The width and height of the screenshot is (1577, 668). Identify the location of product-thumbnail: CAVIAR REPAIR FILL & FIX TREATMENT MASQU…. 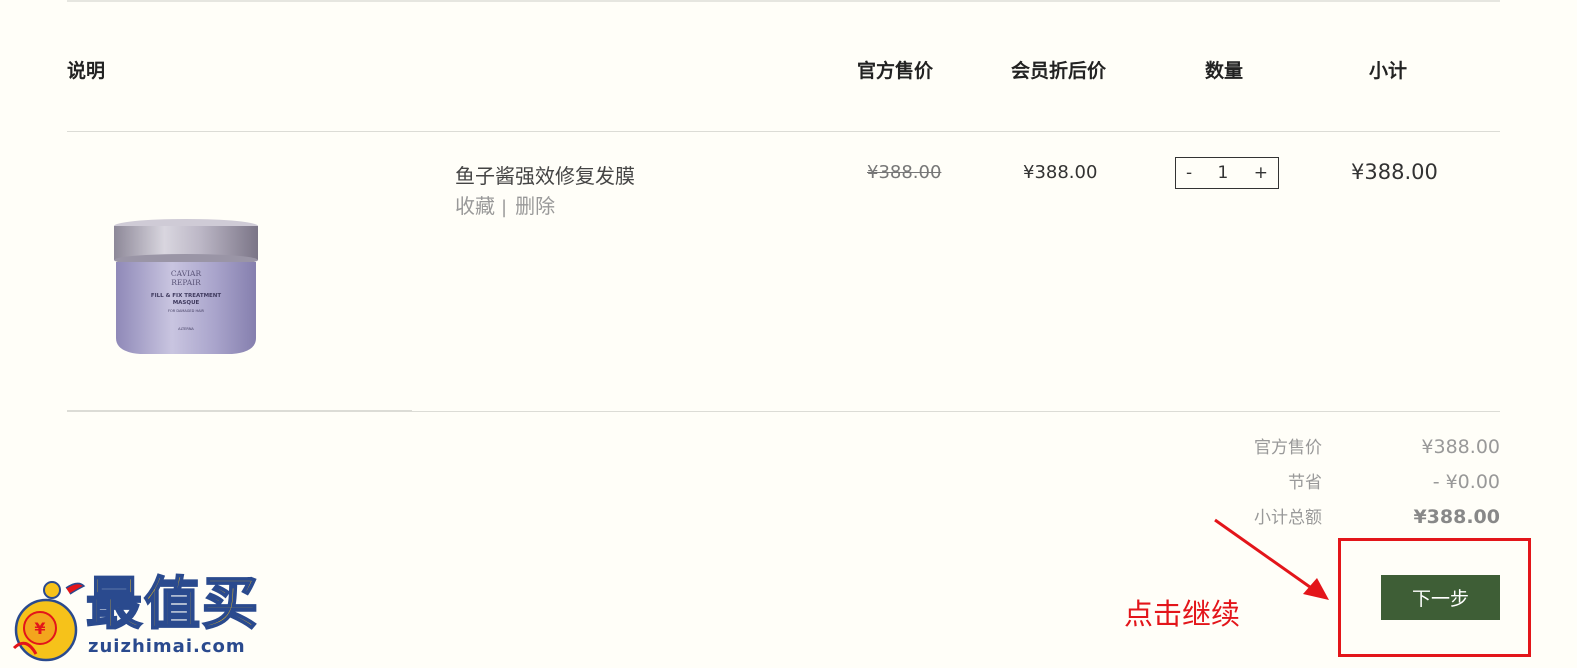
(186, 288).